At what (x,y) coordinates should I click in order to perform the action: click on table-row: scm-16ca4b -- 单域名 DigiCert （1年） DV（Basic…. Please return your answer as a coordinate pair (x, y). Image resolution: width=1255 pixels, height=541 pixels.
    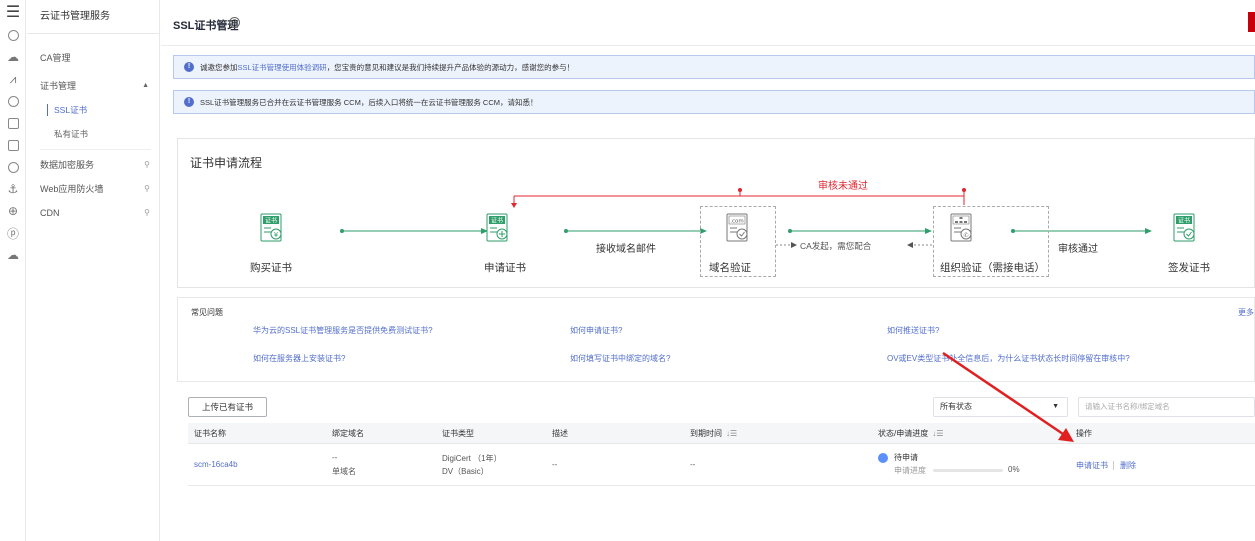
    Looking at the image, I should click on (721, 465).